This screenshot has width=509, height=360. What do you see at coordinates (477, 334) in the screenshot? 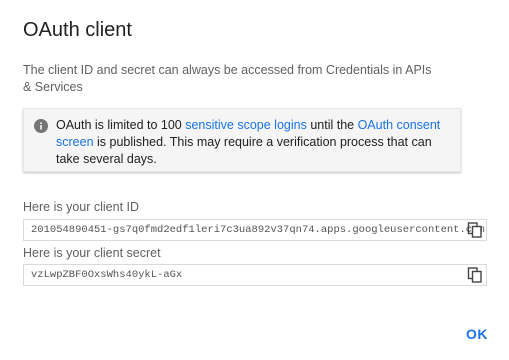
I see `ok-button: OK` at bounding box center [477, 334].